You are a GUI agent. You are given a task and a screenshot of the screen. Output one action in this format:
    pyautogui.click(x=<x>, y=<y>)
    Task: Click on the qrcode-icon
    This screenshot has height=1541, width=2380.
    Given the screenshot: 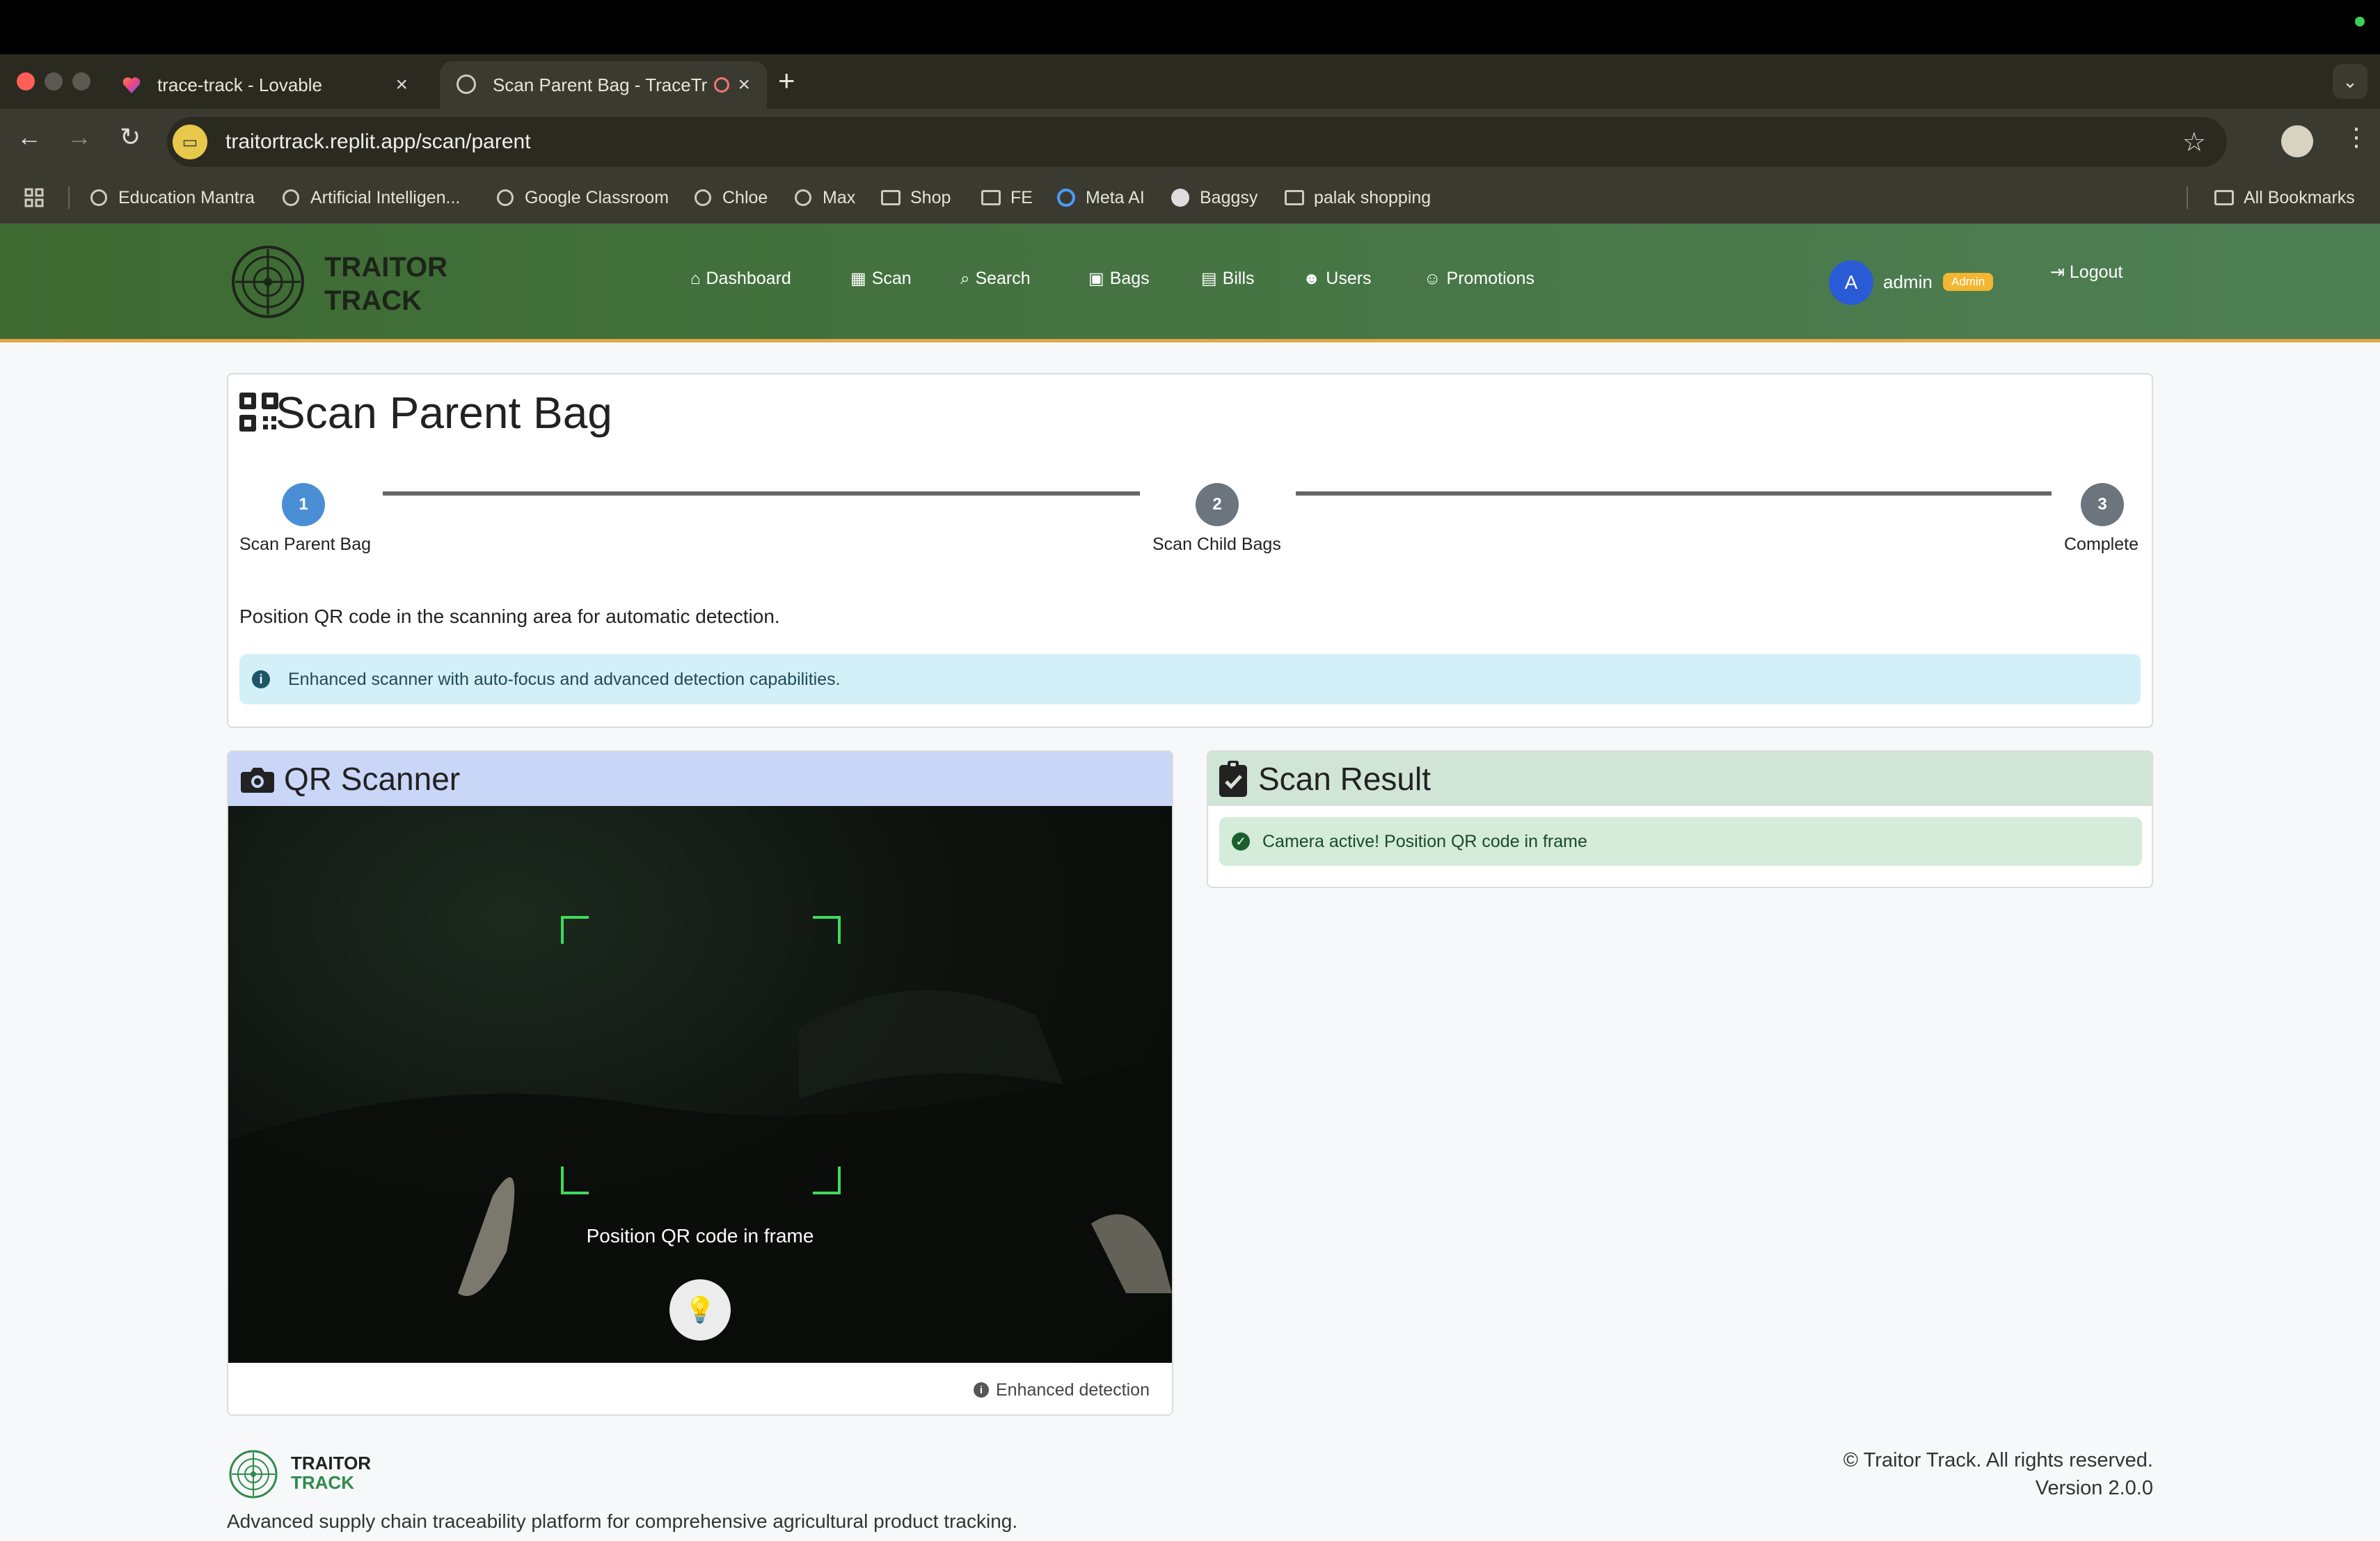 What is the action you would take?
    pyautogui.click(x=258, y=412)
    